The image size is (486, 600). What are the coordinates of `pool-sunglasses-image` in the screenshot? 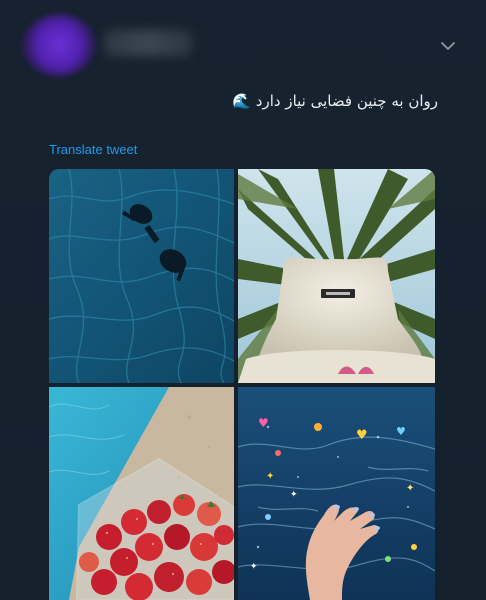 It's located at (141, 276).